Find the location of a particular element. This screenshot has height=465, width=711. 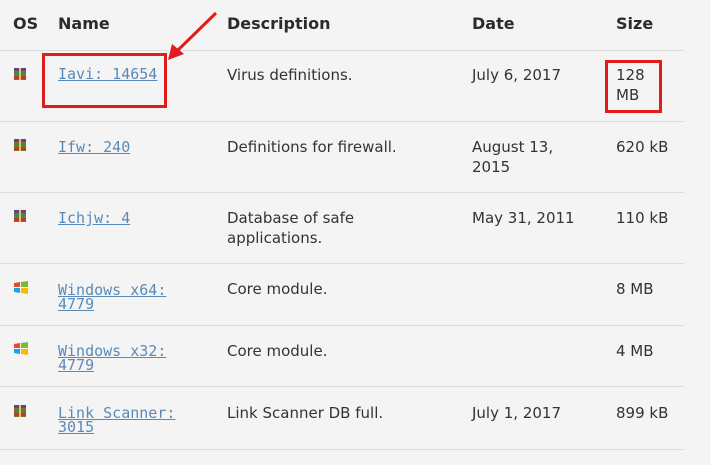

row-name-link: Link Scanner: 3015 is located at coordinates (128, 420).